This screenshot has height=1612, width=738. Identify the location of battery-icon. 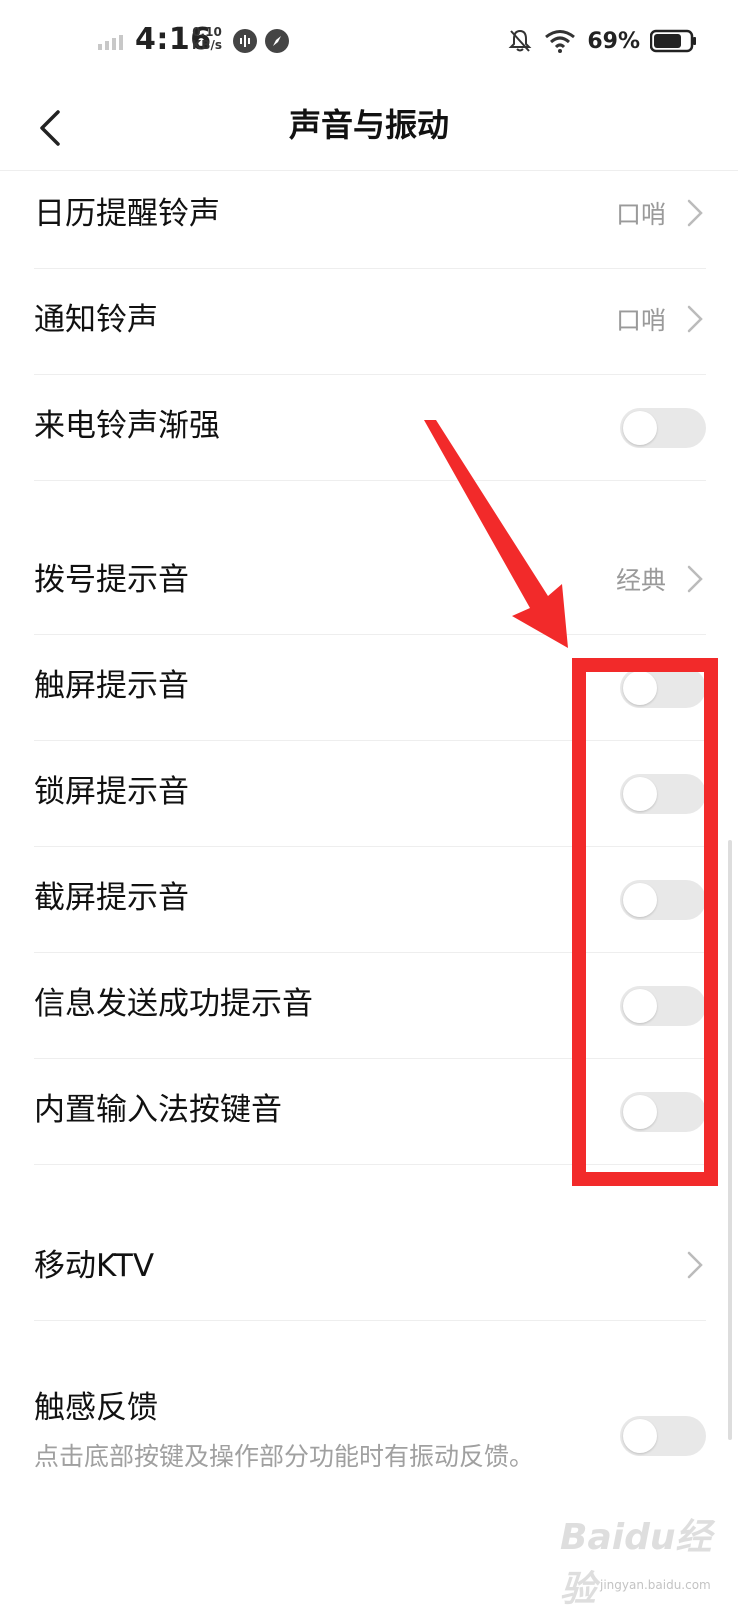
(673, 41).